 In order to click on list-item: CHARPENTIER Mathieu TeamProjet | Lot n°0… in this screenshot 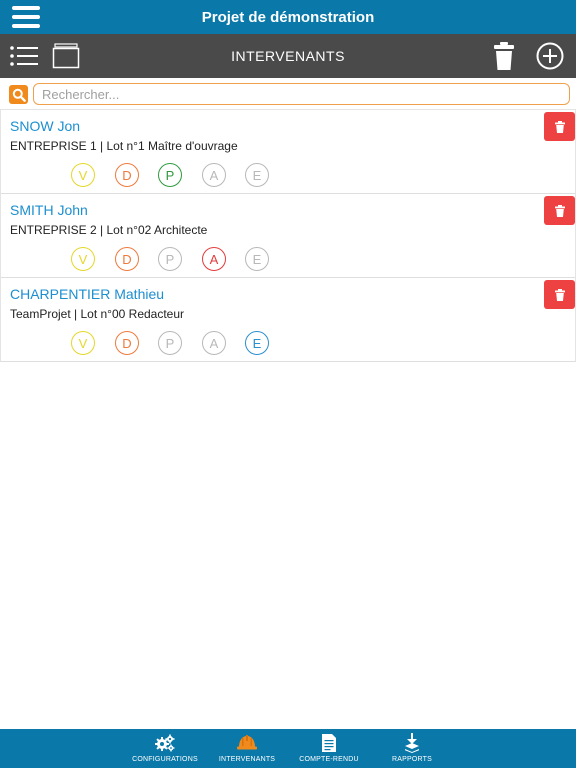, I will do `click(288, 320)`.